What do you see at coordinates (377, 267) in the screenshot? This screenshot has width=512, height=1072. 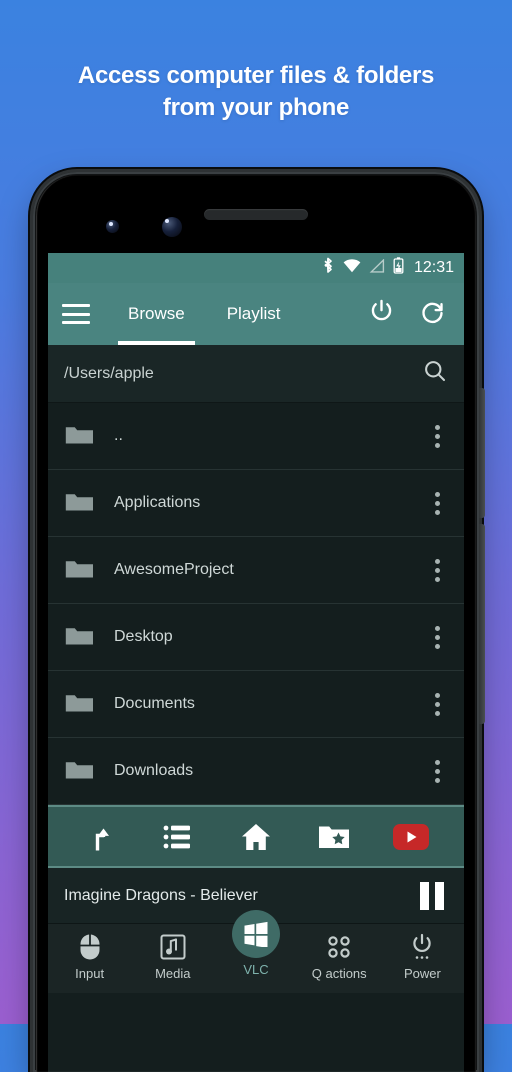 I see `signal-icon` at bounding box center [377, 267].